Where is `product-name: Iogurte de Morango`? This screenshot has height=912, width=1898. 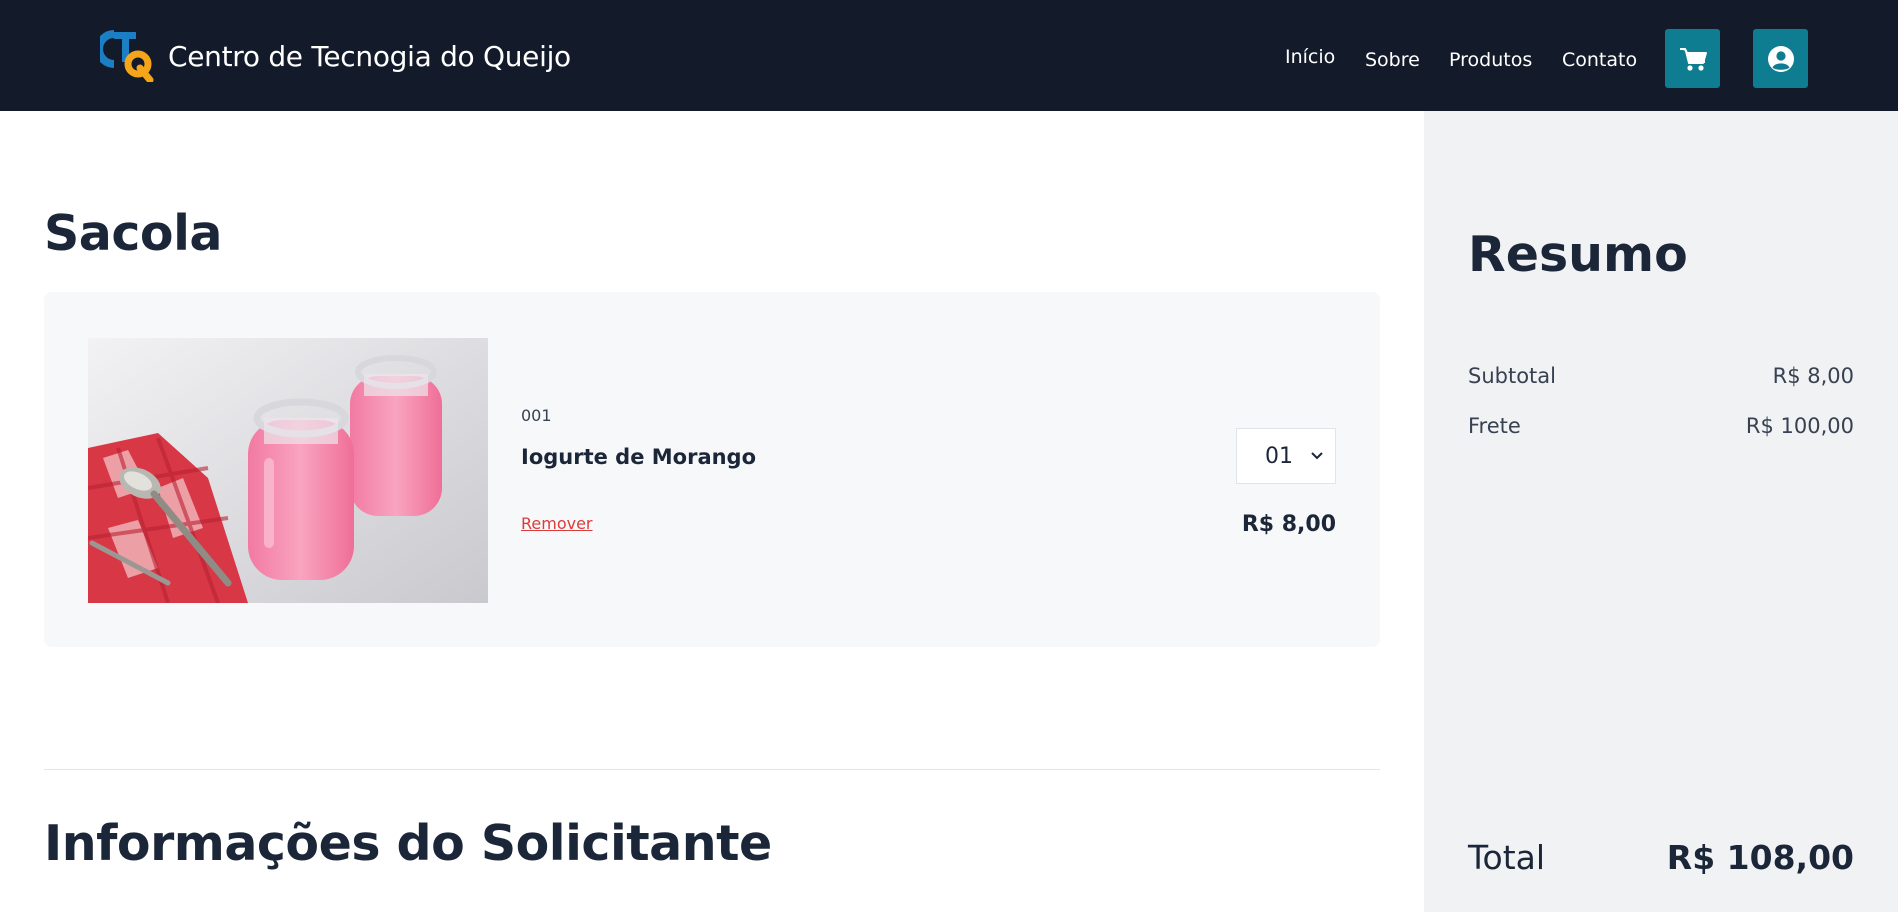 product-name: Iogurte de Morango is located at coordinates (639, 457).